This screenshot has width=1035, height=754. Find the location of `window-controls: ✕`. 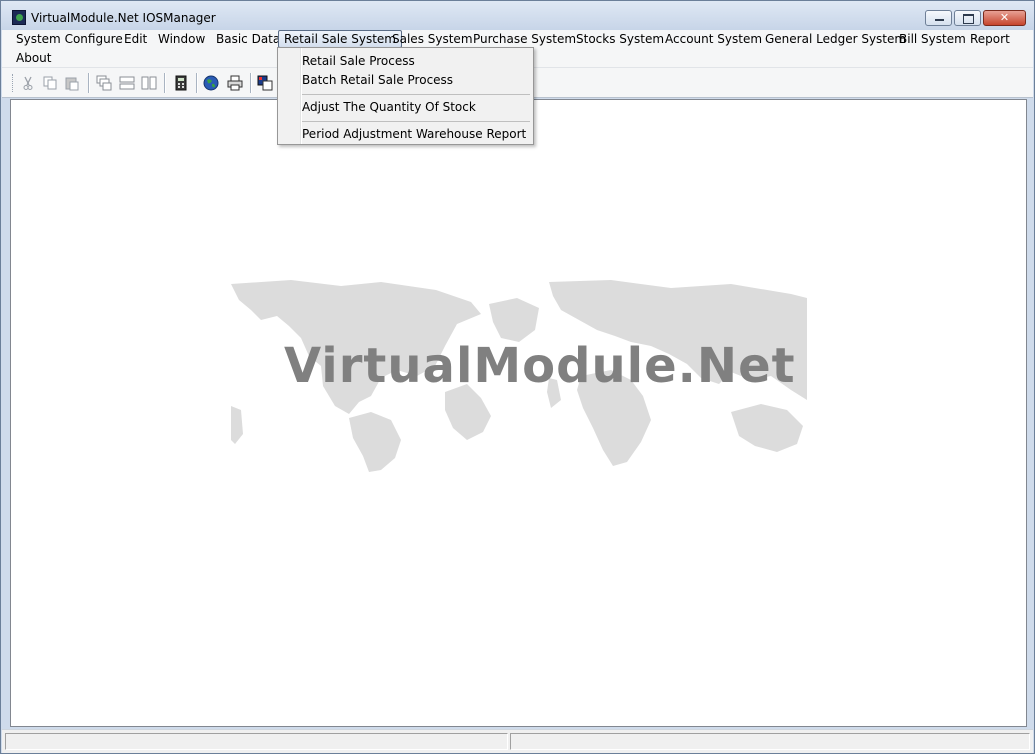

window-controls: ✕ is located at coordinates (975, 18).